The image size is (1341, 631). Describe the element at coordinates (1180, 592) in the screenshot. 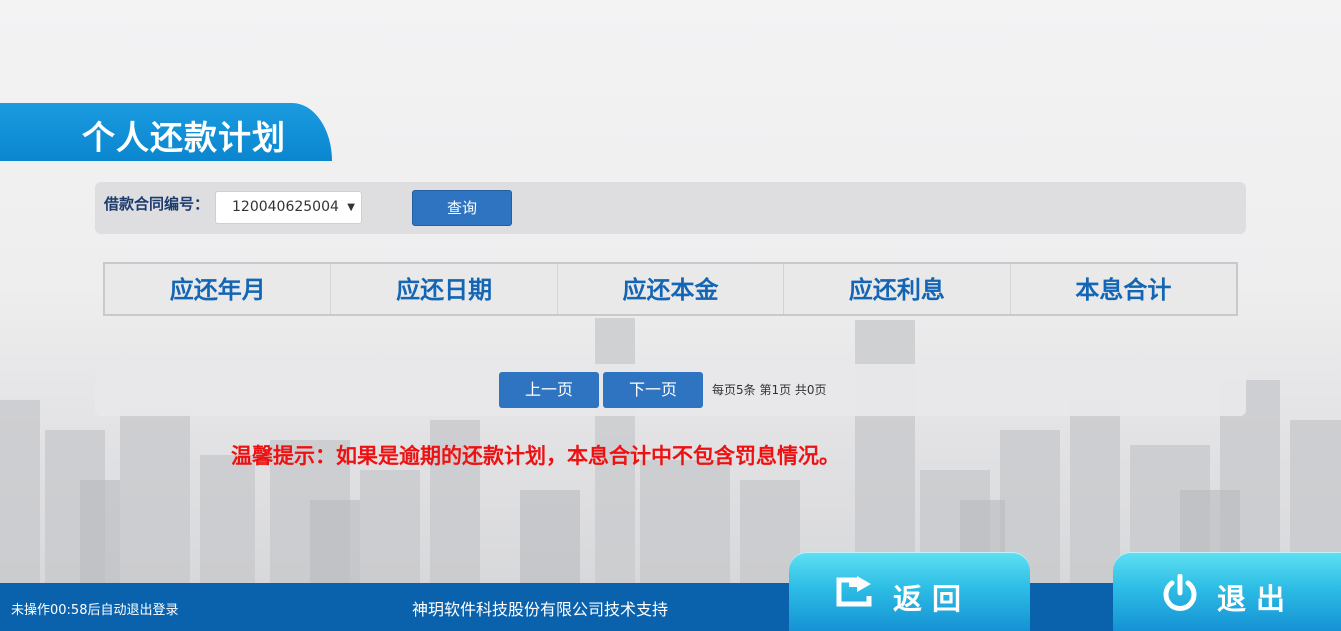

I see `power-icon` at that location.